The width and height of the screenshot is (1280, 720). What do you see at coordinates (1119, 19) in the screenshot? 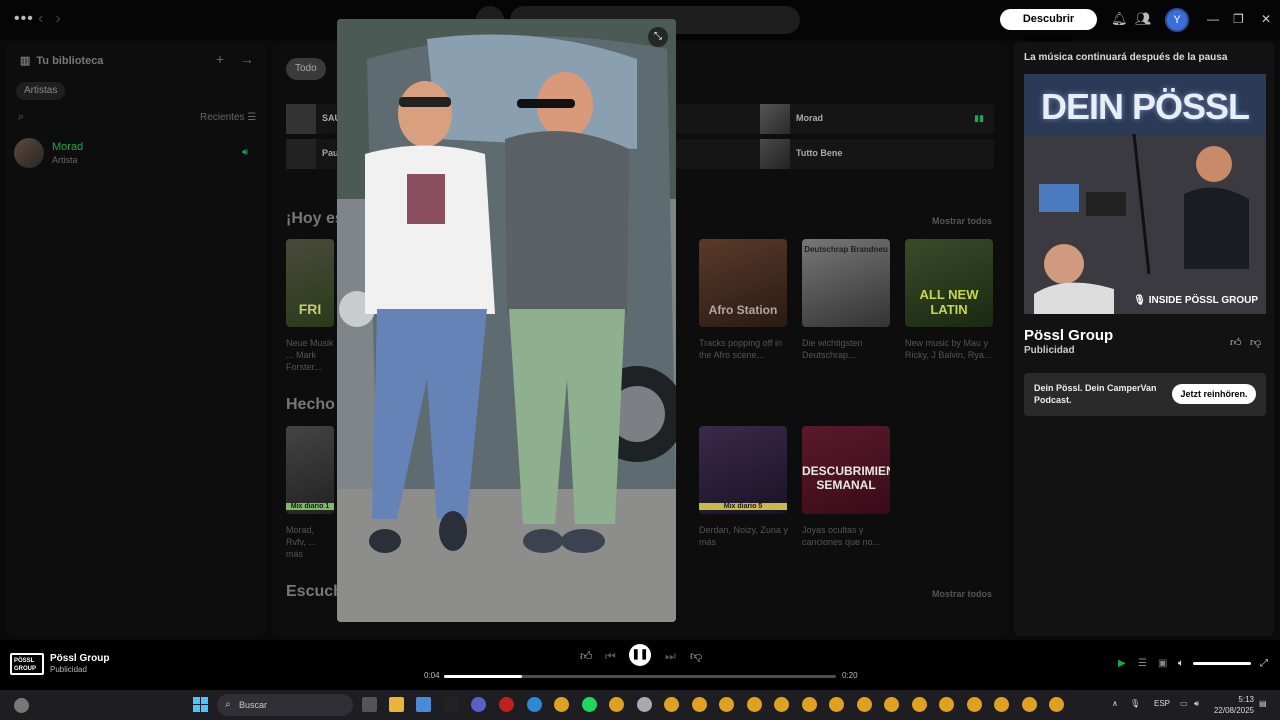
I see `bell-icon: 🔔︎` at bounding box center [1119, 19].